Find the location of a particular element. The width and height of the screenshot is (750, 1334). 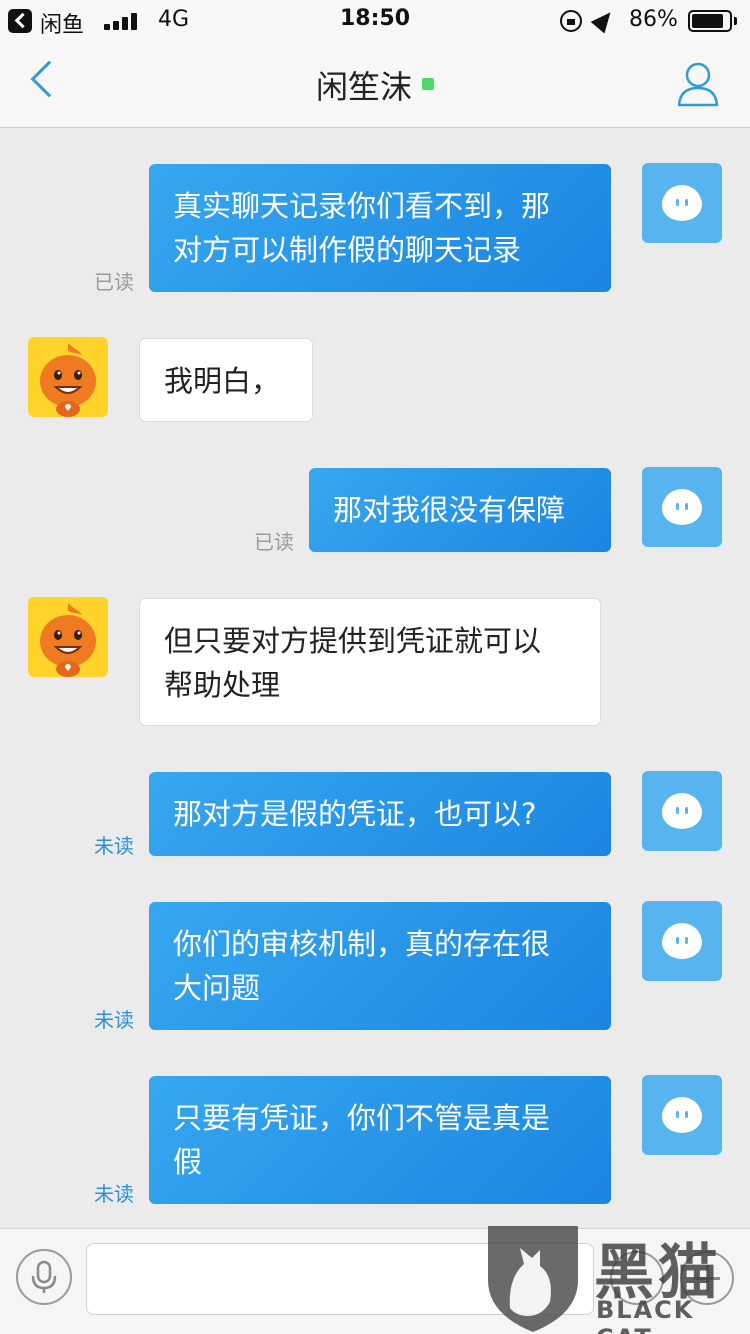

message-text-line: 帮助处理 is located at coordinates (222, 685).